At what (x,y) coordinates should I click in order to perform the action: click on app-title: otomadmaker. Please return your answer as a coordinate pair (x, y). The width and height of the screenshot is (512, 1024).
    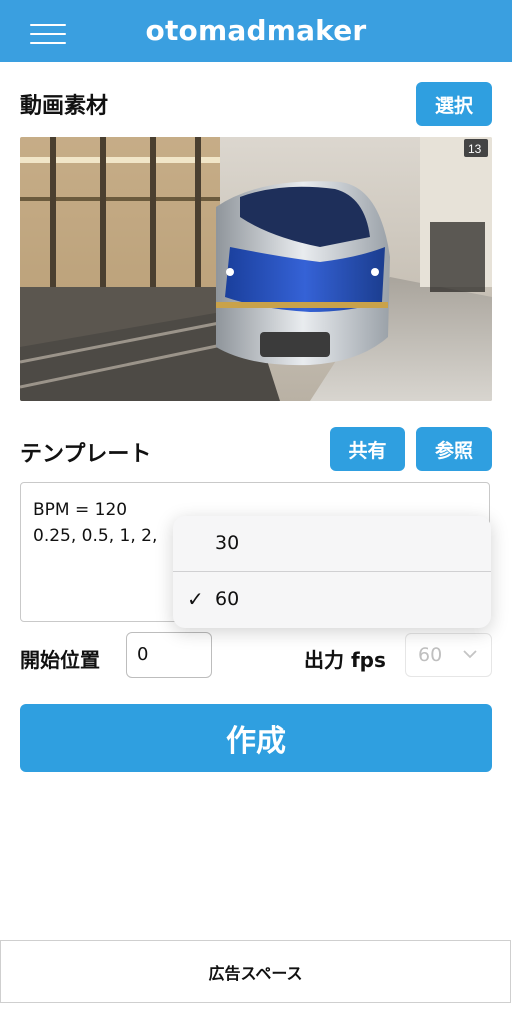
    Looking at the image, I should click on (256, 30).